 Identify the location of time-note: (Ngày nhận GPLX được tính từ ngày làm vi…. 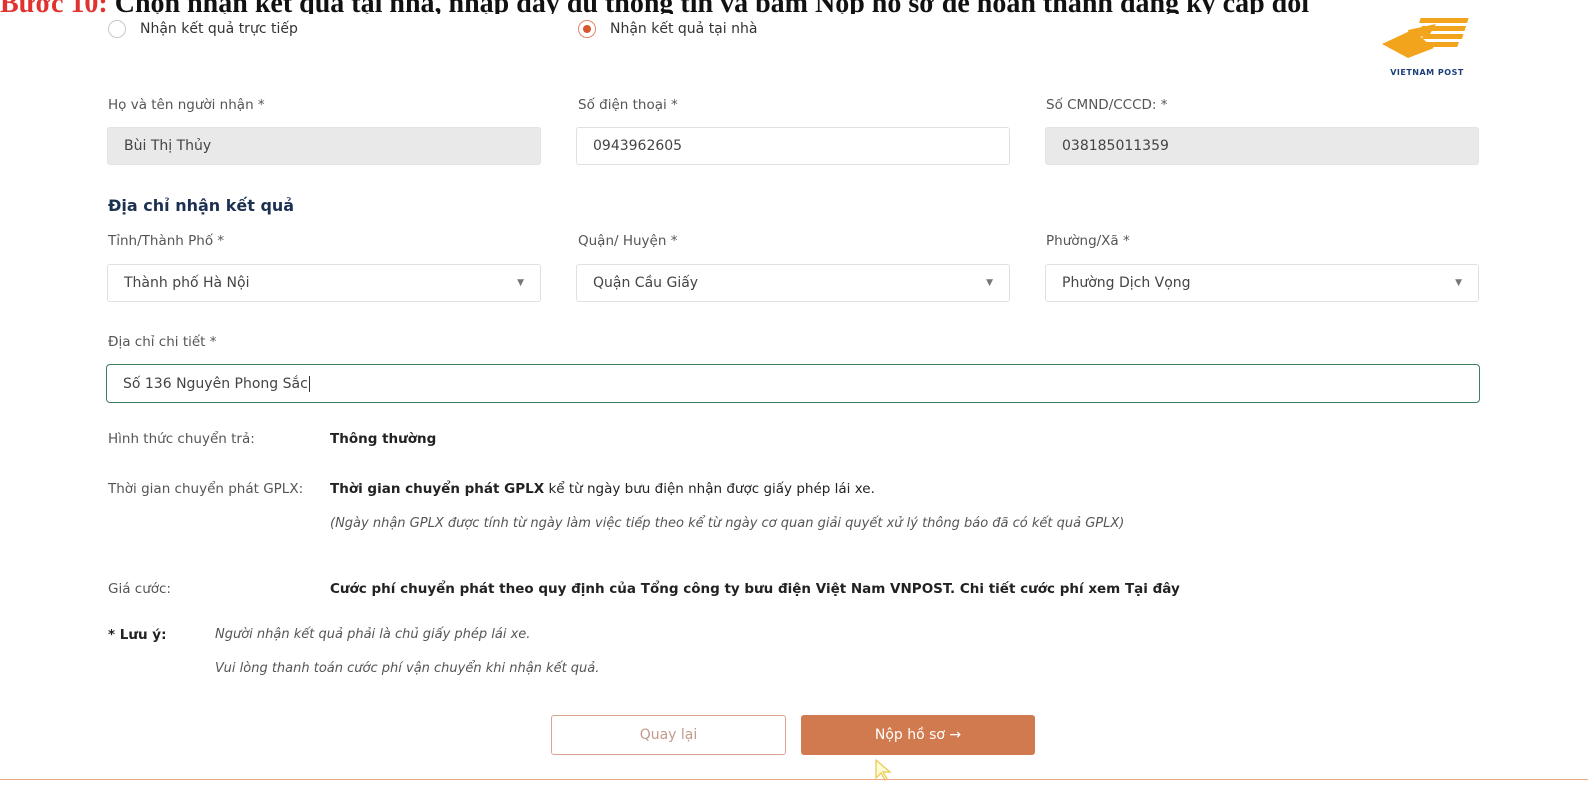
(727, 523).